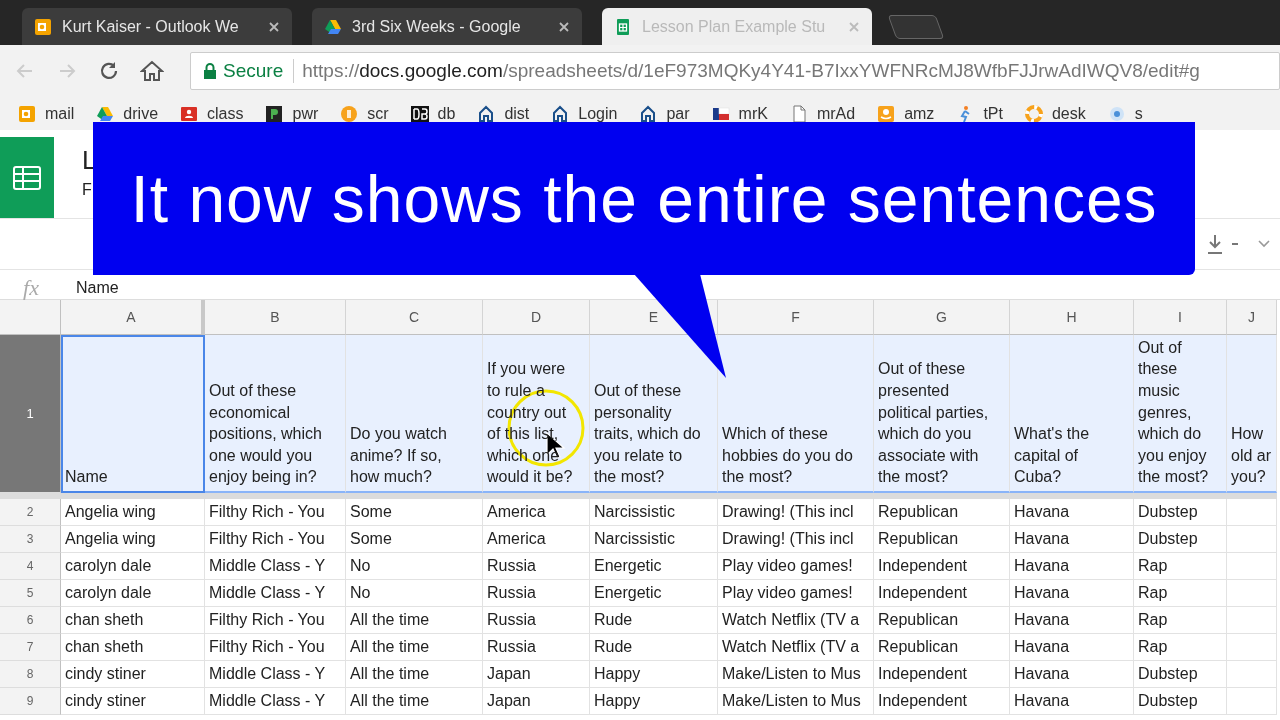 The width and height of the screenshot is (1280, 720). Describe the element at coordinates (584, 113) in the screenshot. I see `bookmark: Login` at that location.